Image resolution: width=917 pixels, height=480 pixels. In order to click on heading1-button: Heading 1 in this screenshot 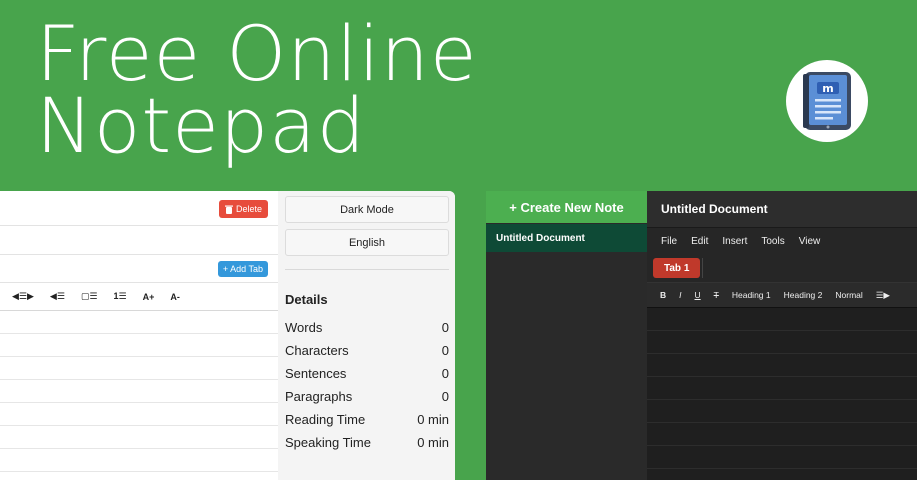, I will do `click(751, 295)`.